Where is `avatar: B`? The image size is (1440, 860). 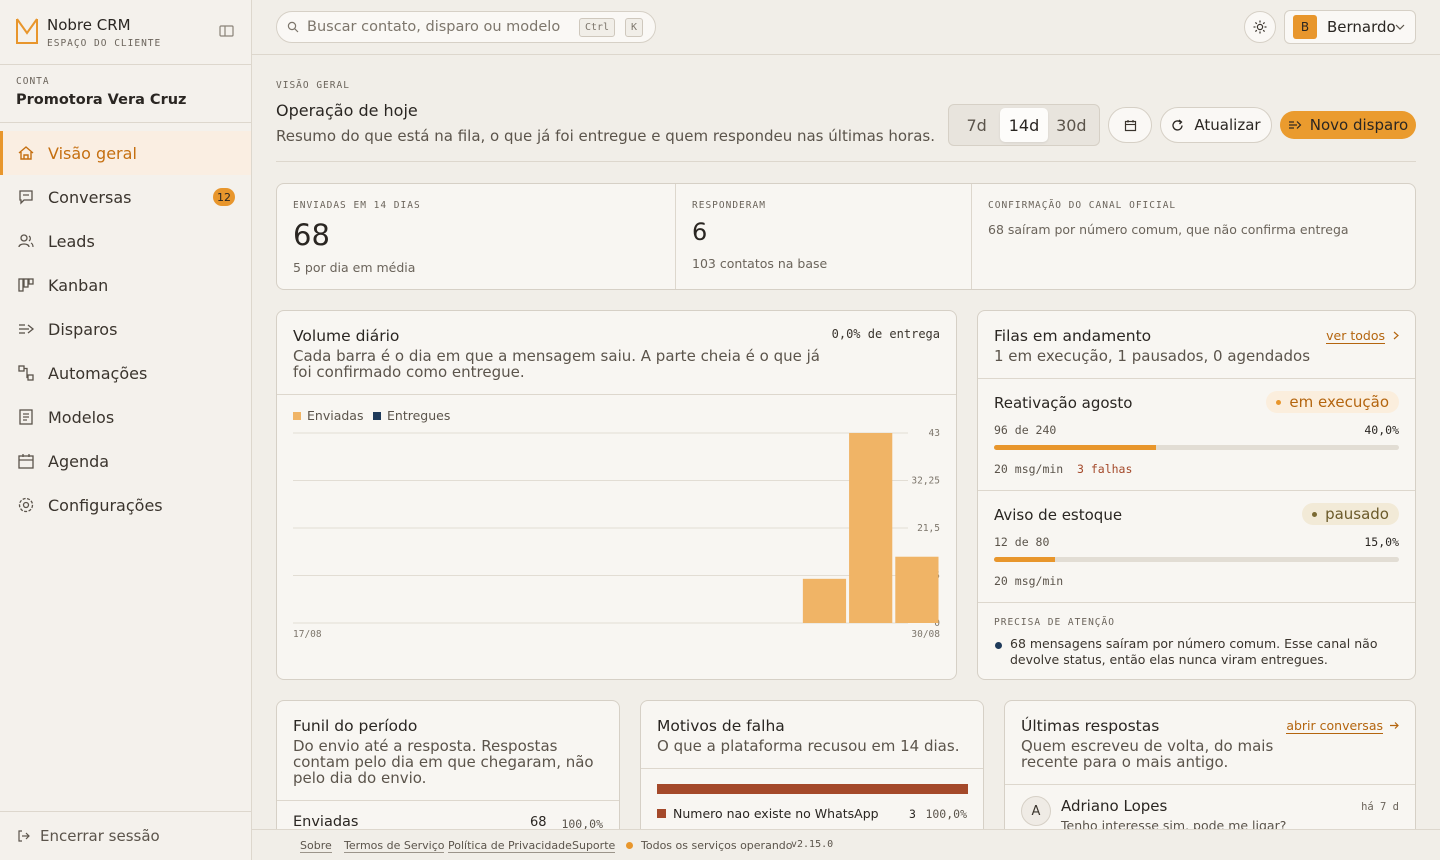
avatar: B is located at coordinates (1305, 27).